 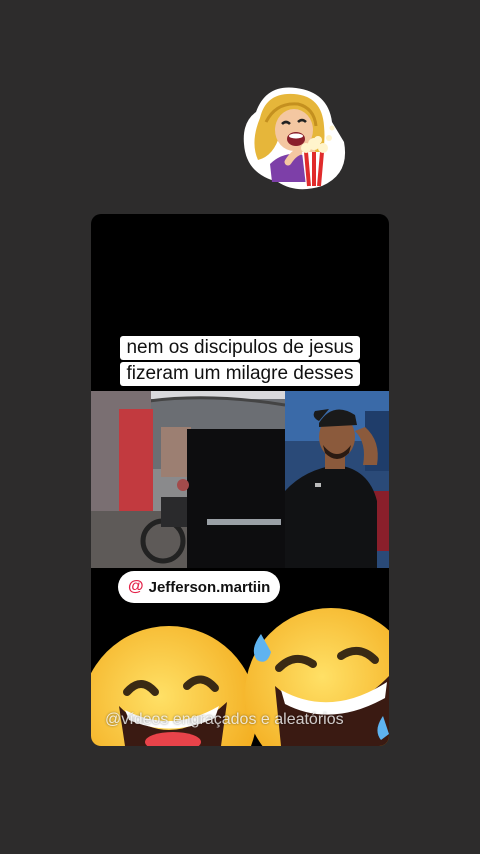 I want to click on mention-tag: @ Jefferson.martiin, so click(x=199, y=587).